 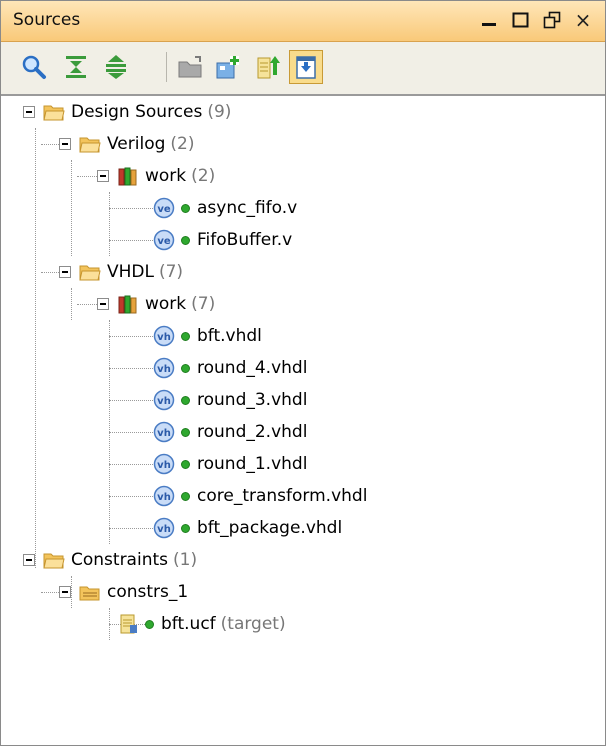 I want to click on tree-file-bft-package: vh bft_package.vhdl, so click(x=247, y=528).